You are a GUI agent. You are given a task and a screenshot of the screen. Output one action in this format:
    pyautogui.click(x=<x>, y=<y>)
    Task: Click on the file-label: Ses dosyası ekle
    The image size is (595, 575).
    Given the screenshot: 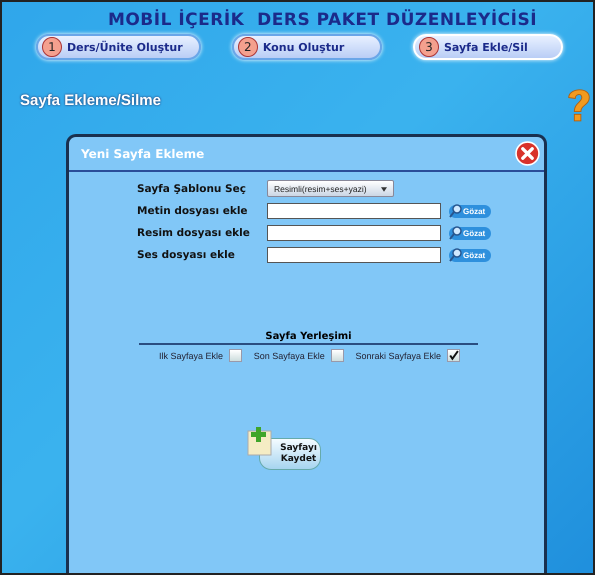 What is the action you would take?
    pyautogui.click(x=186, y=255)
    